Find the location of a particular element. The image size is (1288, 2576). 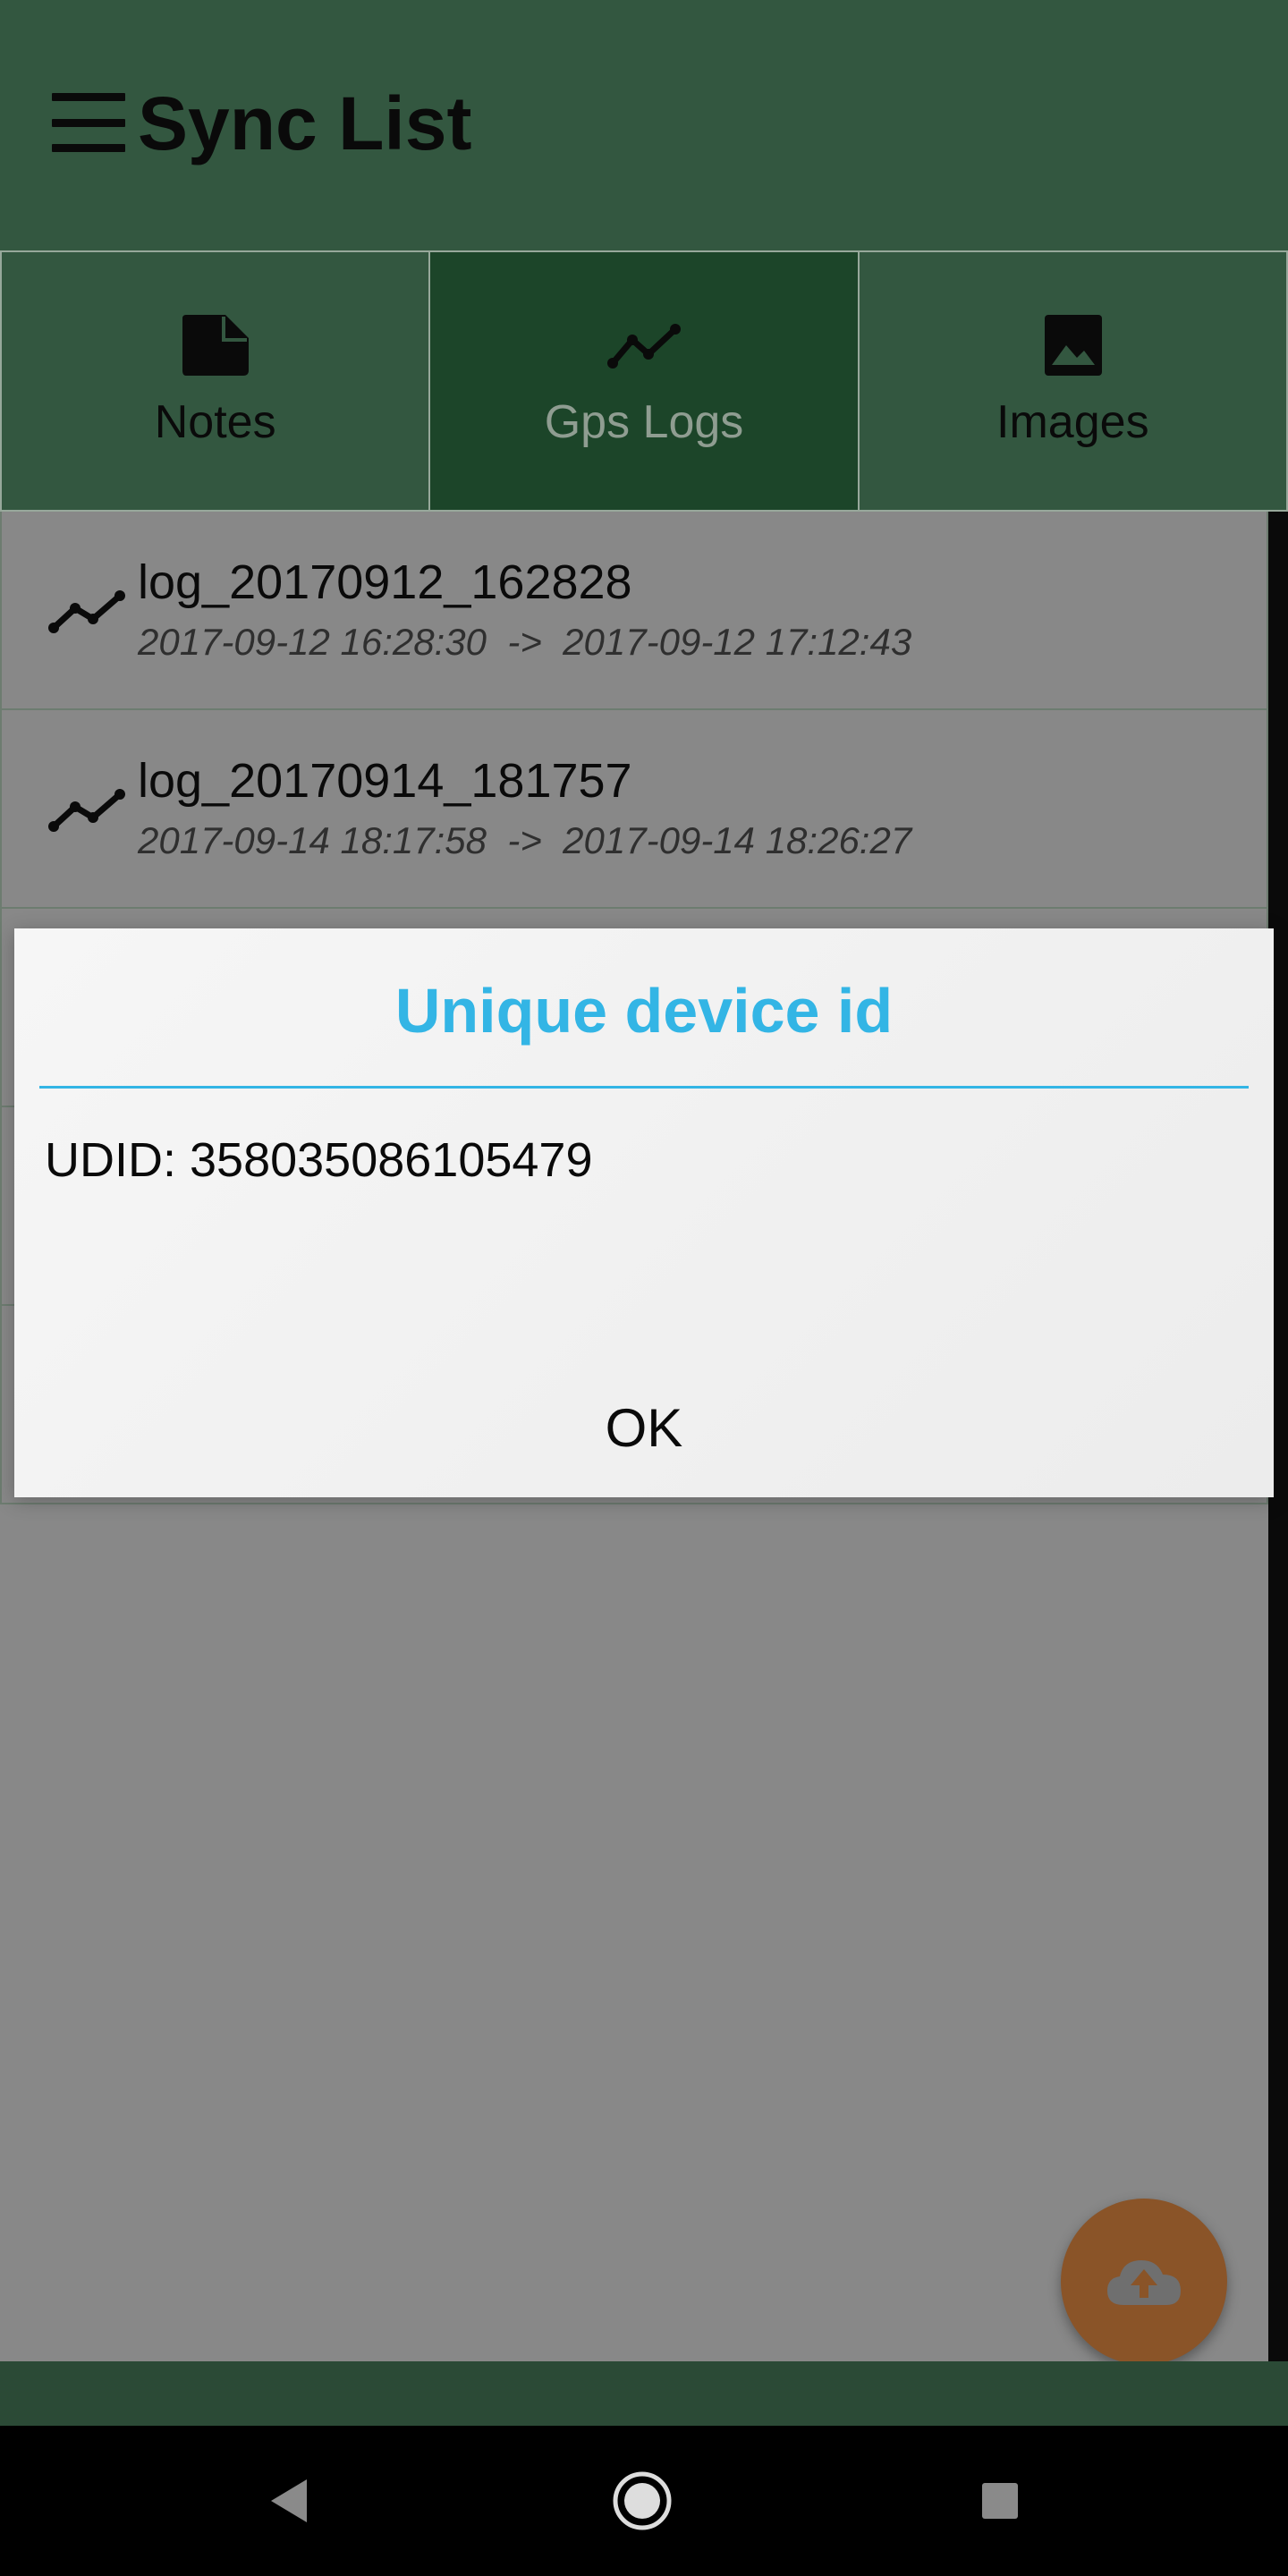

tab-gps-logs-label: Gps Logs is located at coordinates (644, 422).